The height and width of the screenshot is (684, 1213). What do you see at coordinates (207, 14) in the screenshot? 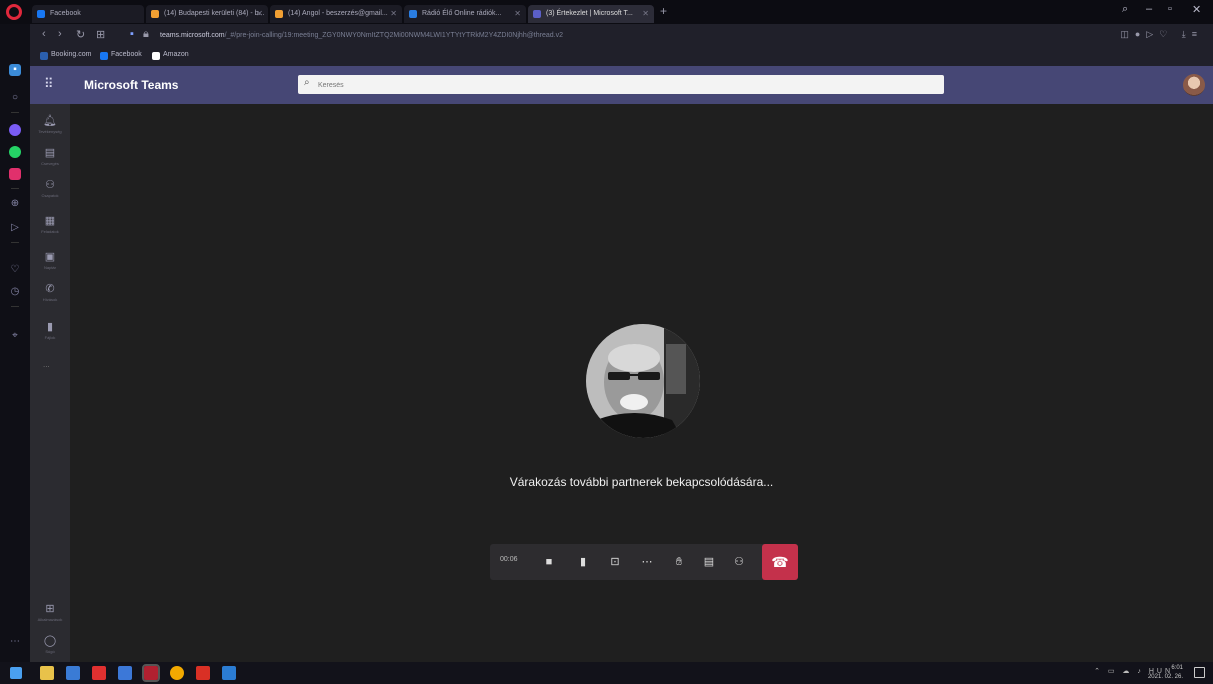
I see `browser-tab: (14) Budapesti kerületi (84) - b... ✕` at bounding box center [207, 14].